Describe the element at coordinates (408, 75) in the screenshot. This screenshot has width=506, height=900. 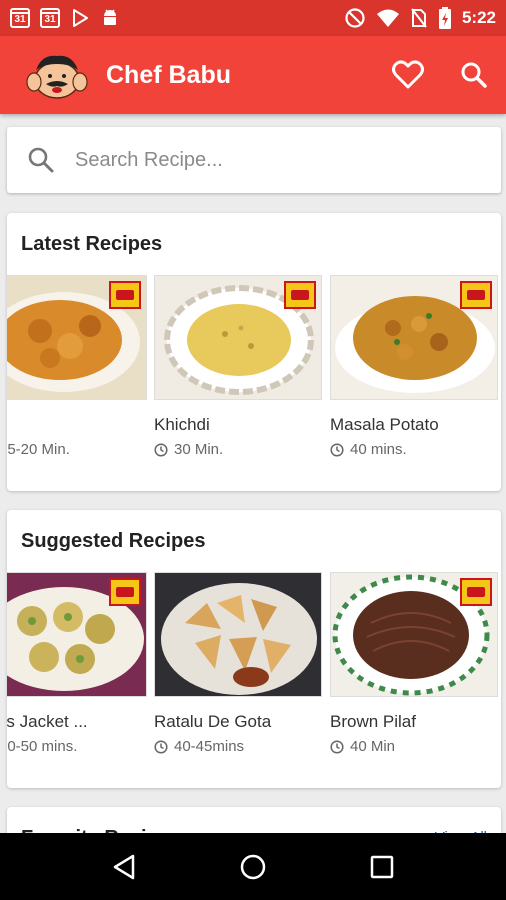
I see `heart-icon` at that location.